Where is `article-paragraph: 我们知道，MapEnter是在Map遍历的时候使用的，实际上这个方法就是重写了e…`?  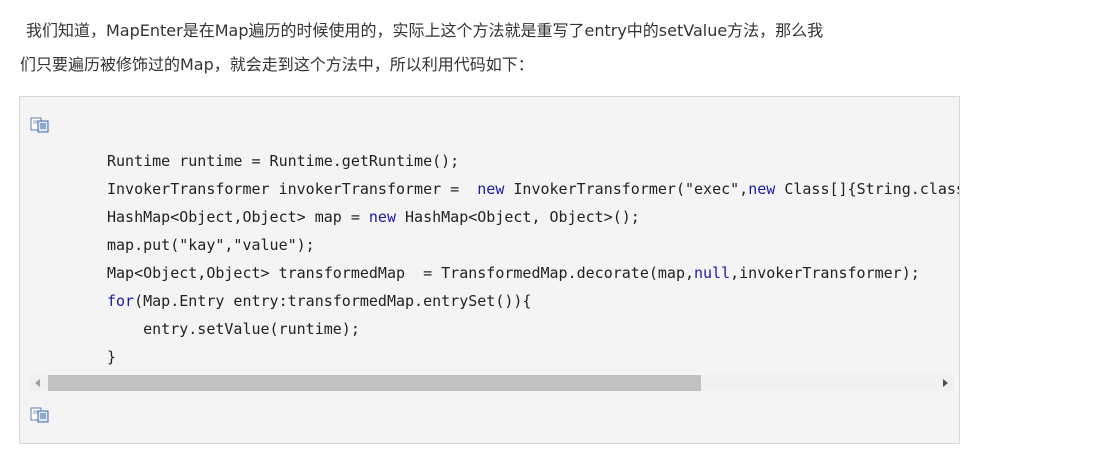 article-paragraph: 我们知道，MapEnter是在Map遍历的时候使用的，实际上这个方法就是重写了e… is located at coordinates (492, 48).